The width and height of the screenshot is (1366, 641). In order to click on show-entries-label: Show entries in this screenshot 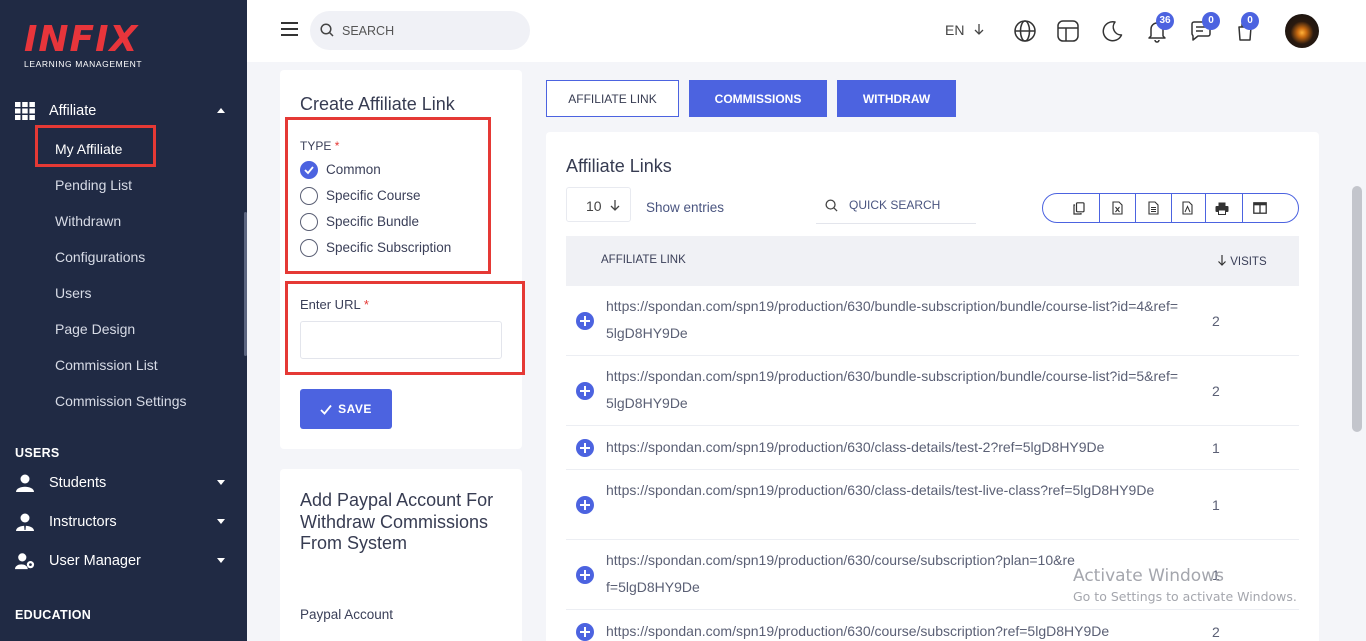, I will do `click(685, 207)`.